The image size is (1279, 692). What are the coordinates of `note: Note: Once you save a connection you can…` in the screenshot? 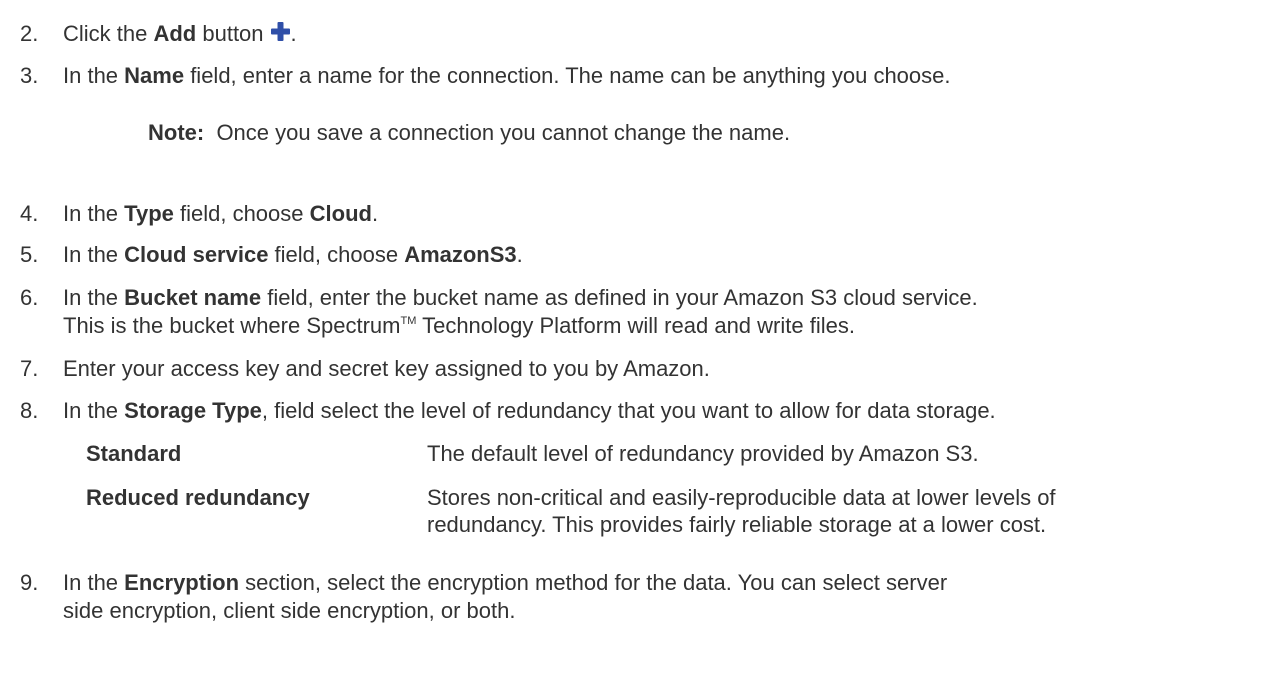 It's located at (469, 132).